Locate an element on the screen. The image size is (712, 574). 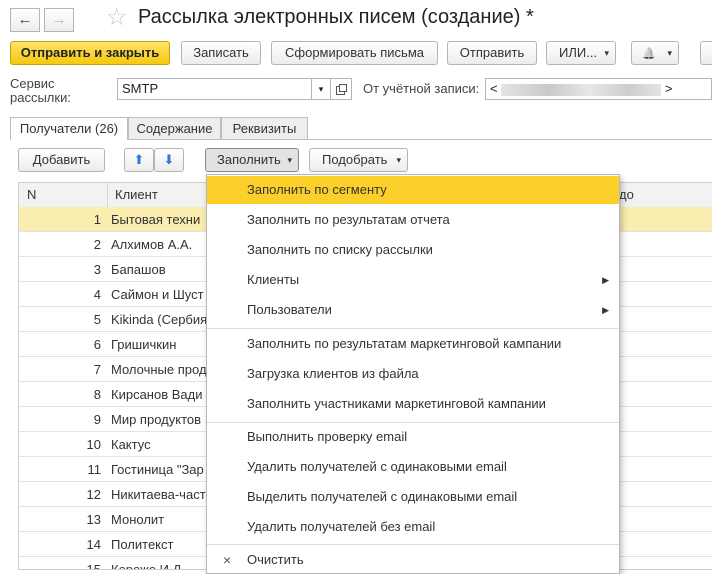
menu-item-delete-without-email: Удалить получателей без email is located at coordinates (413, 527).